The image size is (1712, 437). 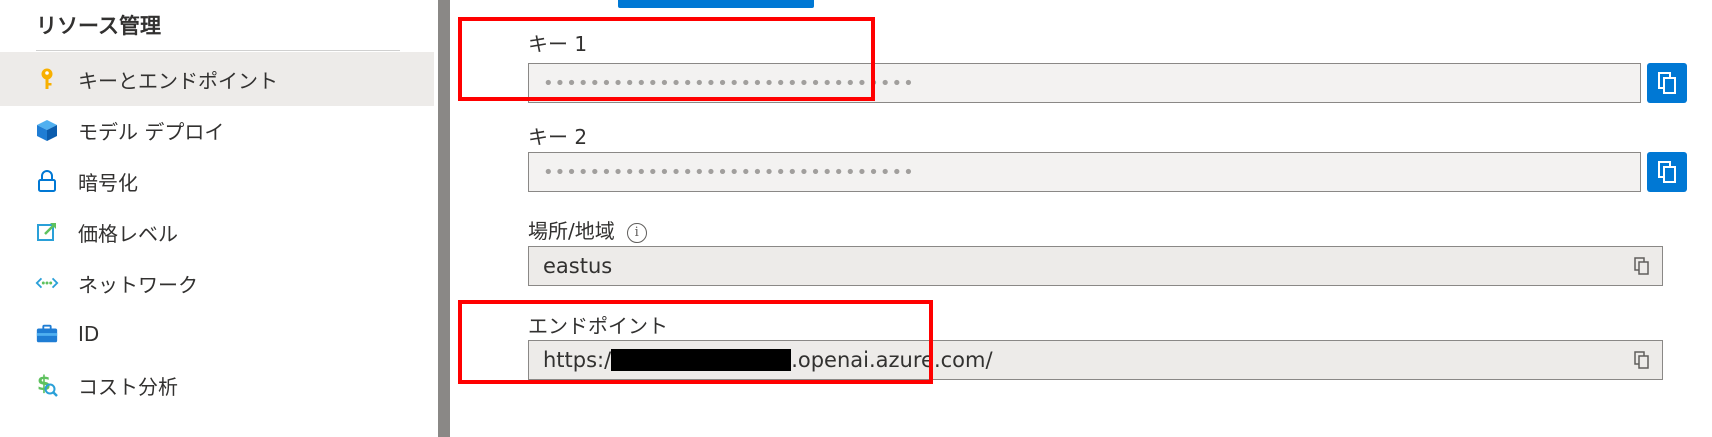 I want to click on sidebar-section-title: リソース管理, so click(x=98, y=26).